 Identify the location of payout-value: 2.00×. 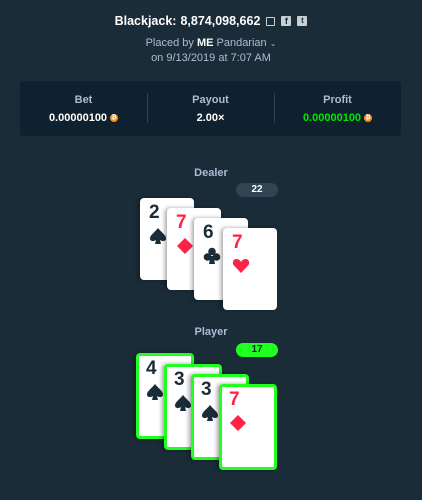
(210, 118).